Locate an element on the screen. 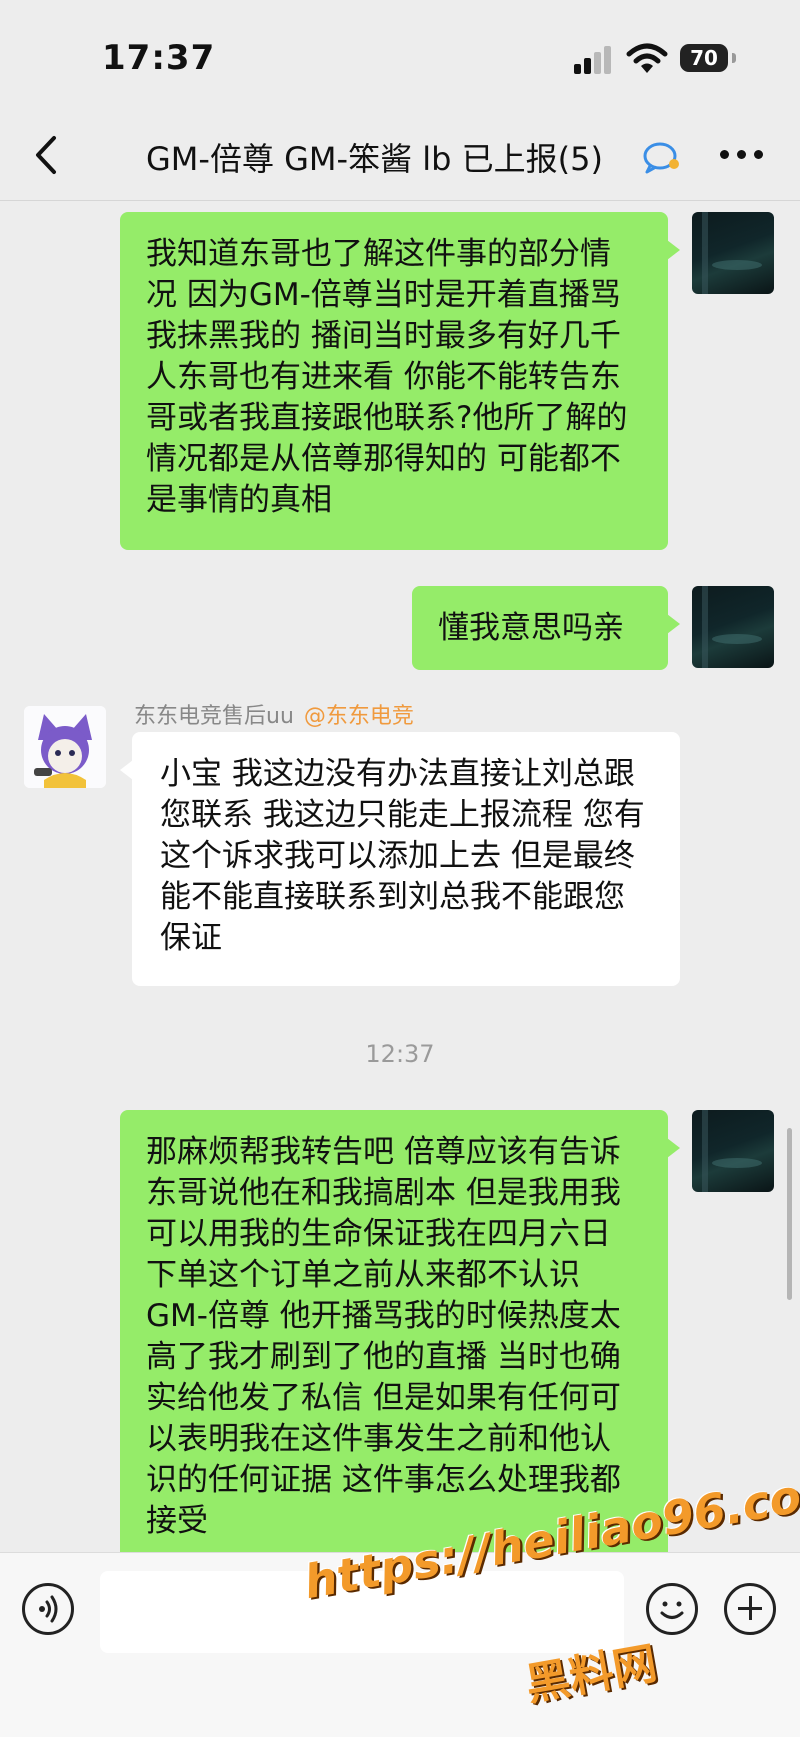  smiley-icon is located at coordinates (672, 1610).